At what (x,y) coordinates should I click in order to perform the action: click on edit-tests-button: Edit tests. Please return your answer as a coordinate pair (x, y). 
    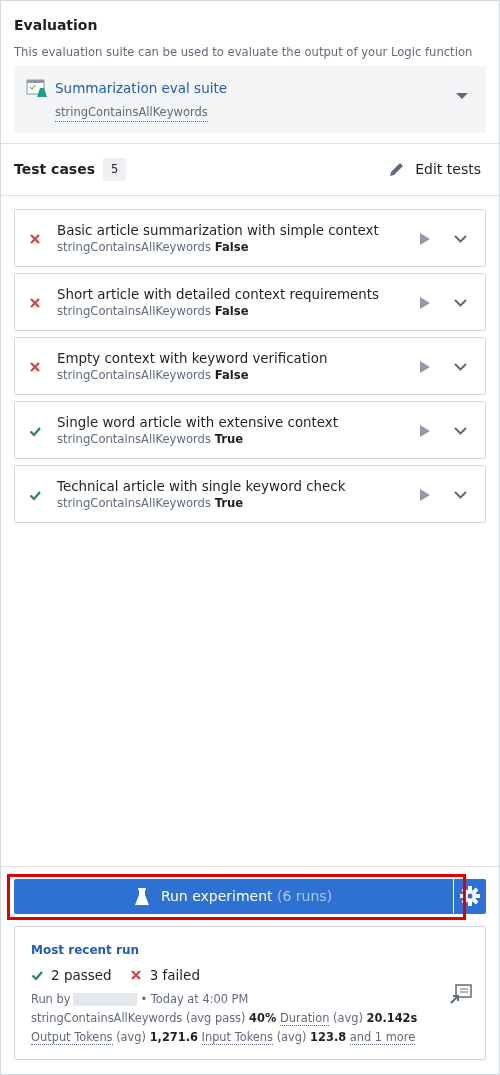
    Looking at the image, I should click on (434, 169).